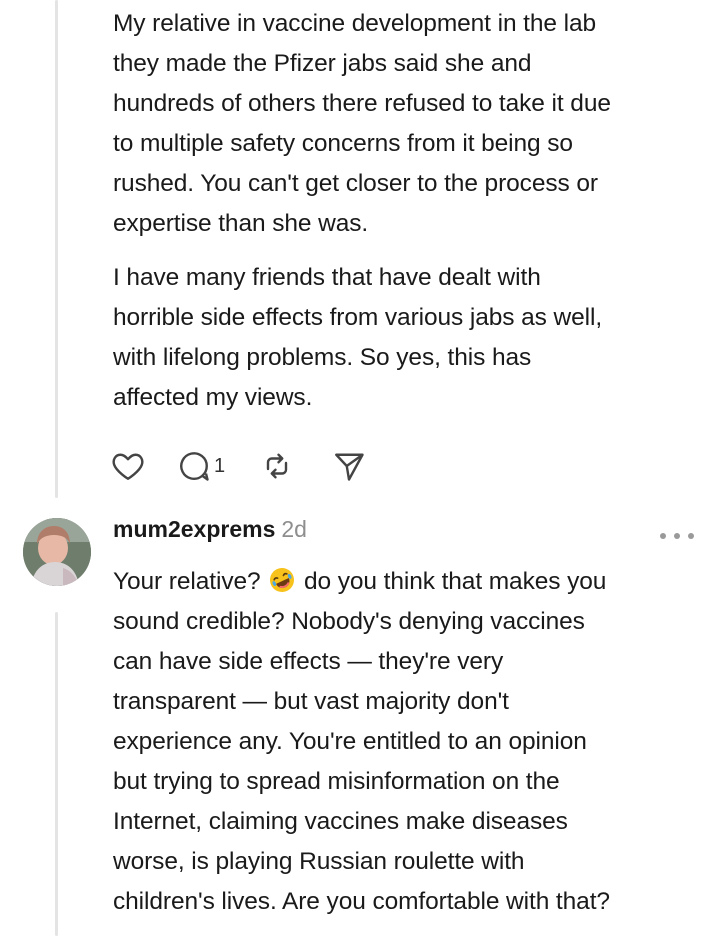 The height and width of the screenshot is (936, 718). Describe the element at coordinates (194, 466) in the screenshot. I see `comment-bubble-icon` at that location.